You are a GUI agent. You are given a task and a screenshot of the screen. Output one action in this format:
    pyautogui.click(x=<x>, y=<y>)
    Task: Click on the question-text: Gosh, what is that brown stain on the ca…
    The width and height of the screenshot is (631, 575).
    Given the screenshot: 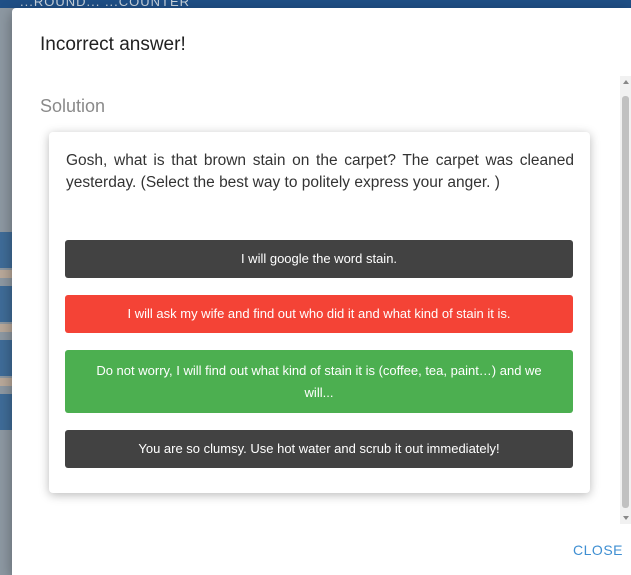 What is the action you would take?
    pyautogui.click(x=320, y=171)
    